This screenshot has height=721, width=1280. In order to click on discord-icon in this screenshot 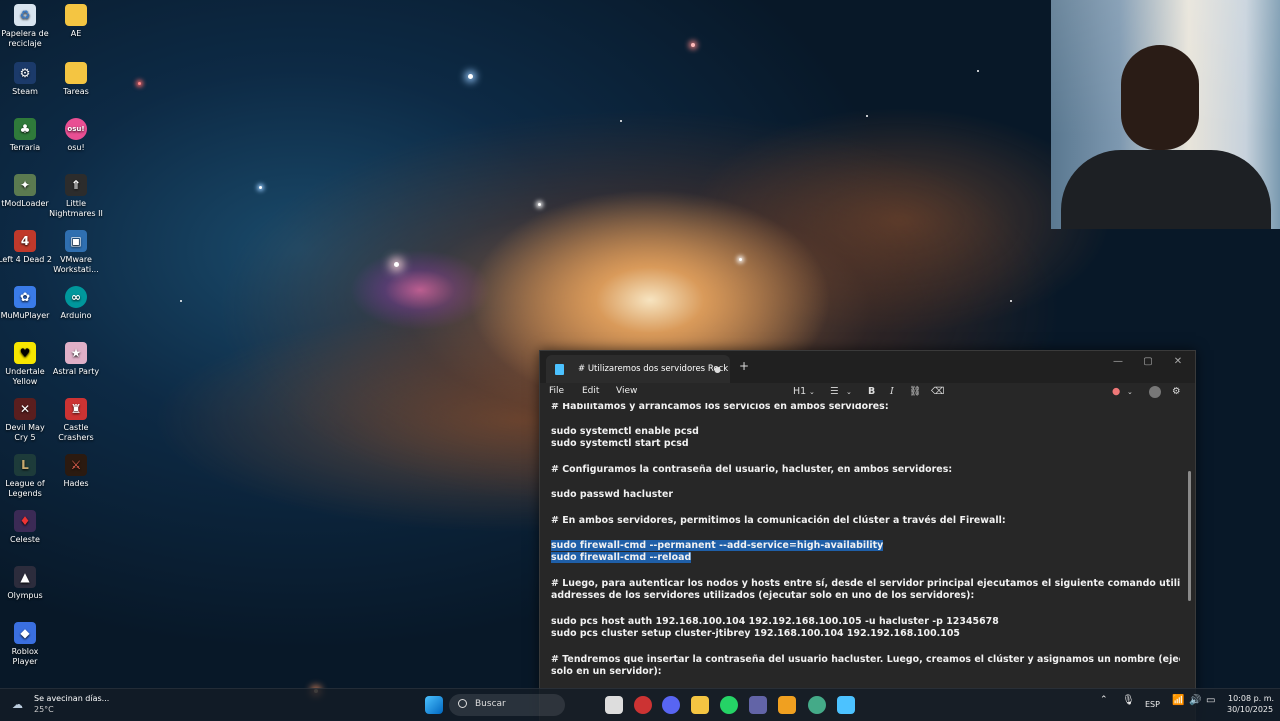, I will do `click(671, 705)`.